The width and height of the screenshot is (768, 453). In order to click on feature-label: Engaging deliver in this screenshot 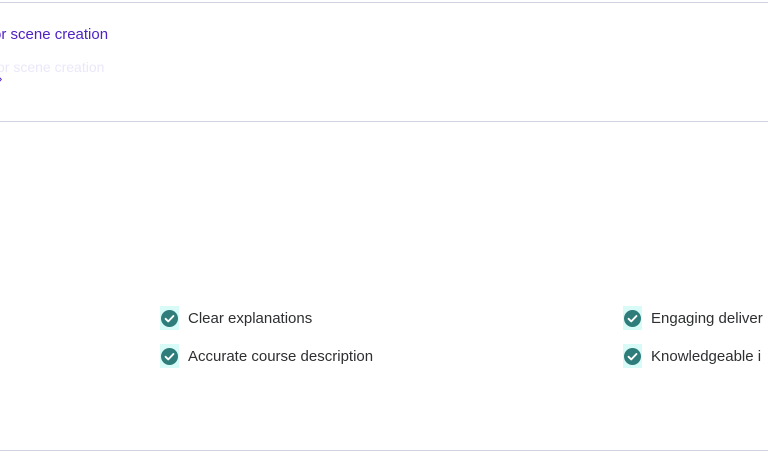, I will do `click(707, 318)`.